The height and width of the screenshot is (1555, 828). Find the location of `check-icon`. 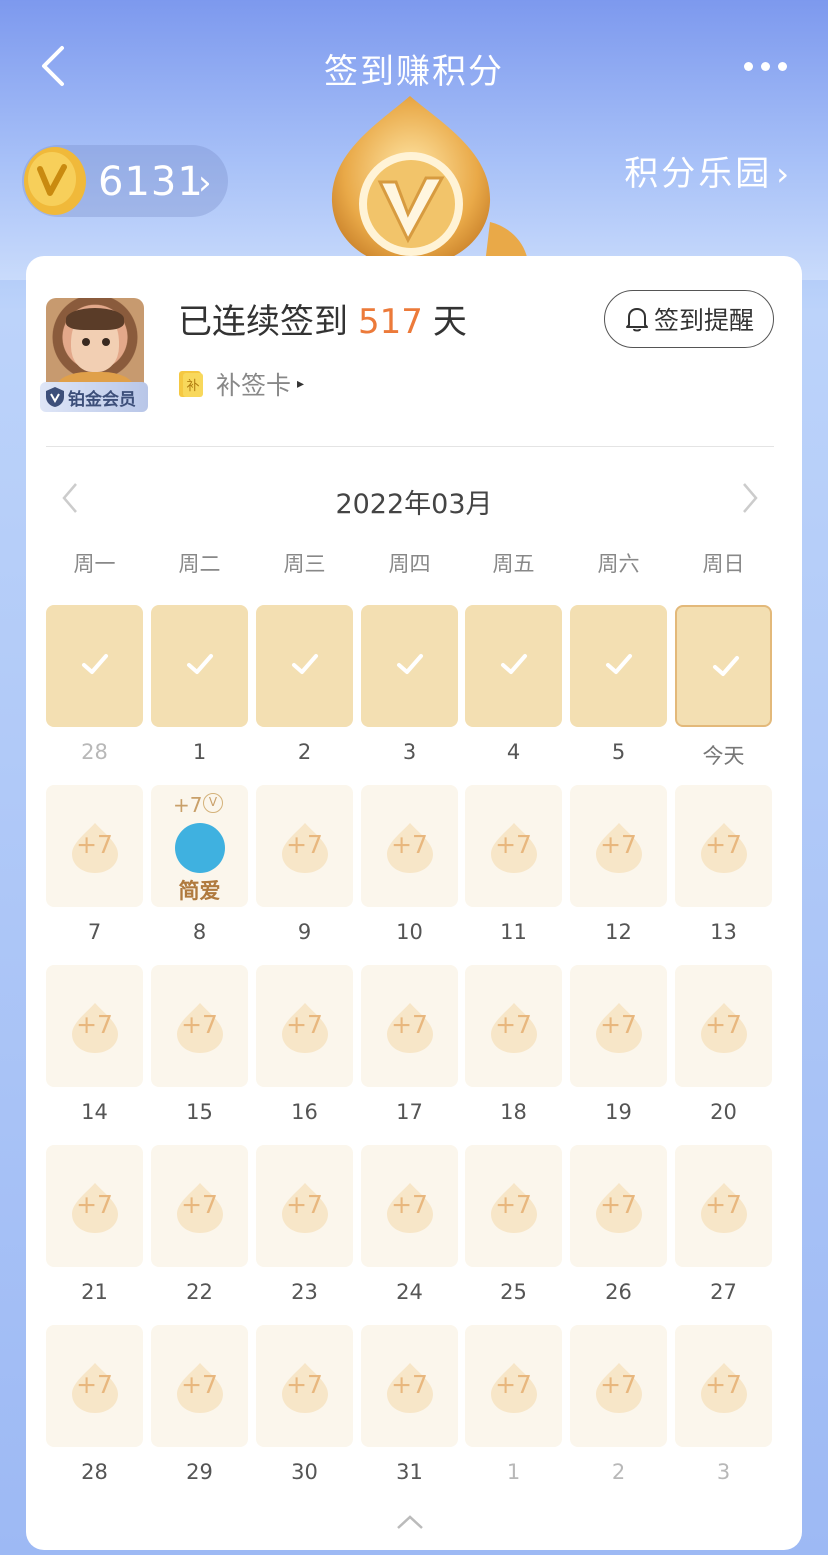

check-icon is located at coordinates (305, 664).